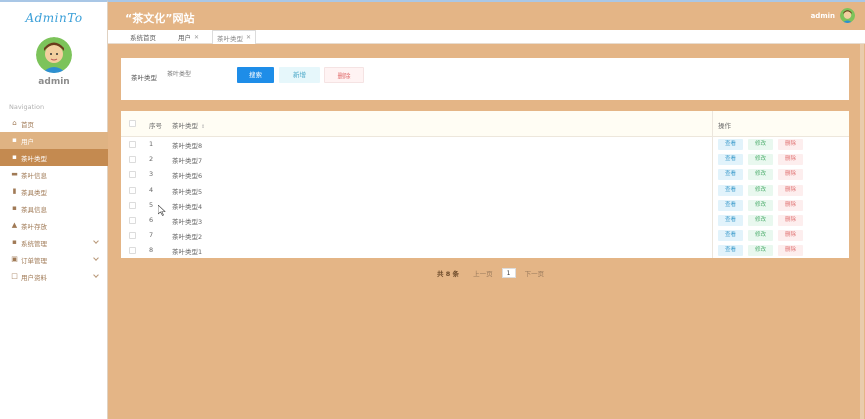 The width and height of the screenshot is (865, 419). Describe the element at coordinates (234, 37) in the screenshot. I see `tab-tea-type: 茶叶类型 ✕` at that location.